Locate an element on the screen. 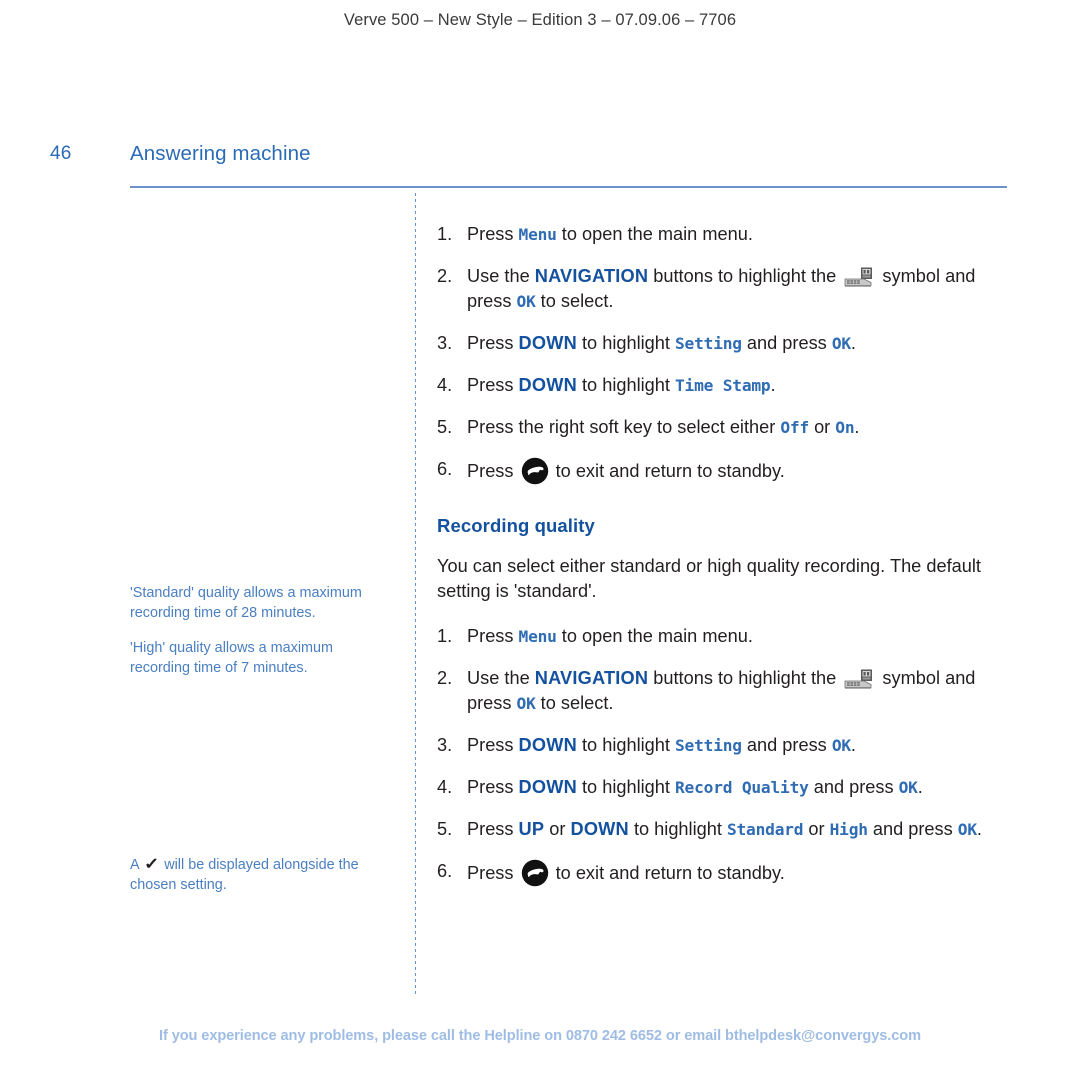  page-title: Answering machine is located at coordinates (220, 153).